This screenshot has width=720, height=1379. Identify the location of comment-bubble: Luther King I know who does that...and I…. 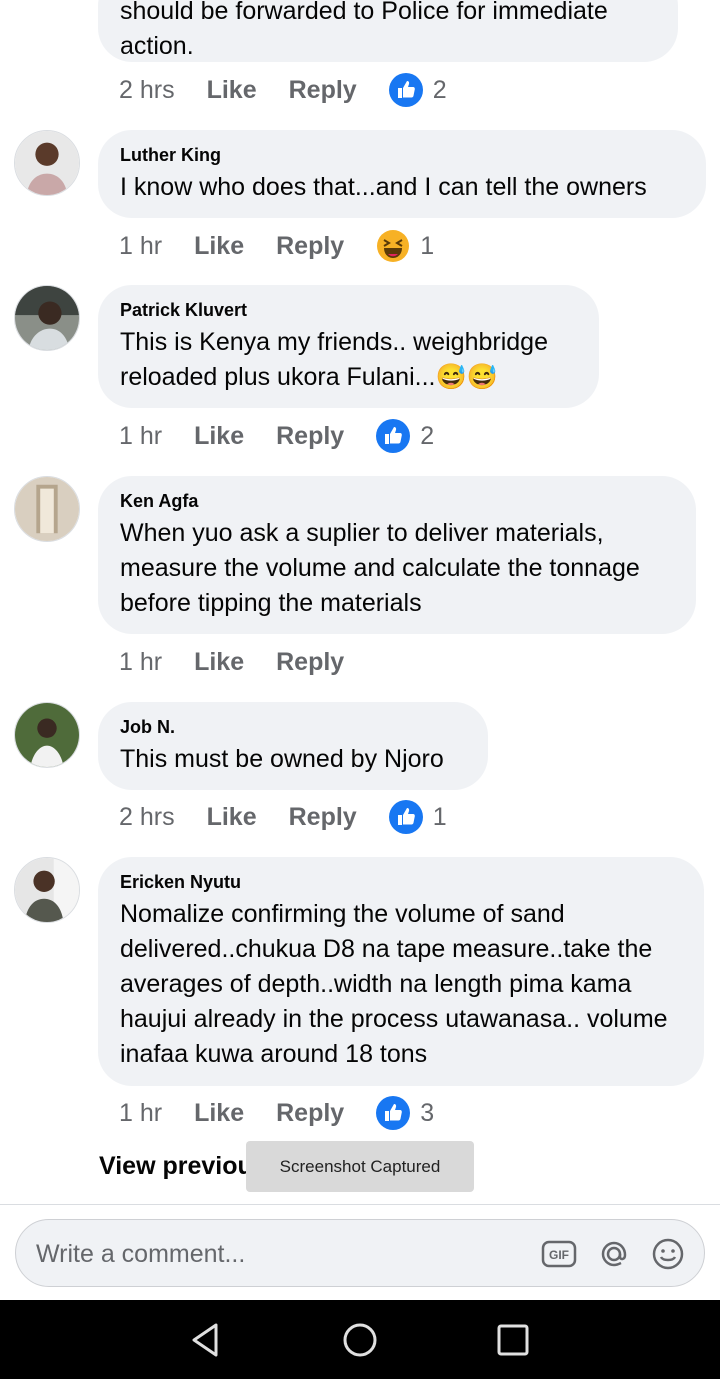
(402, 174).